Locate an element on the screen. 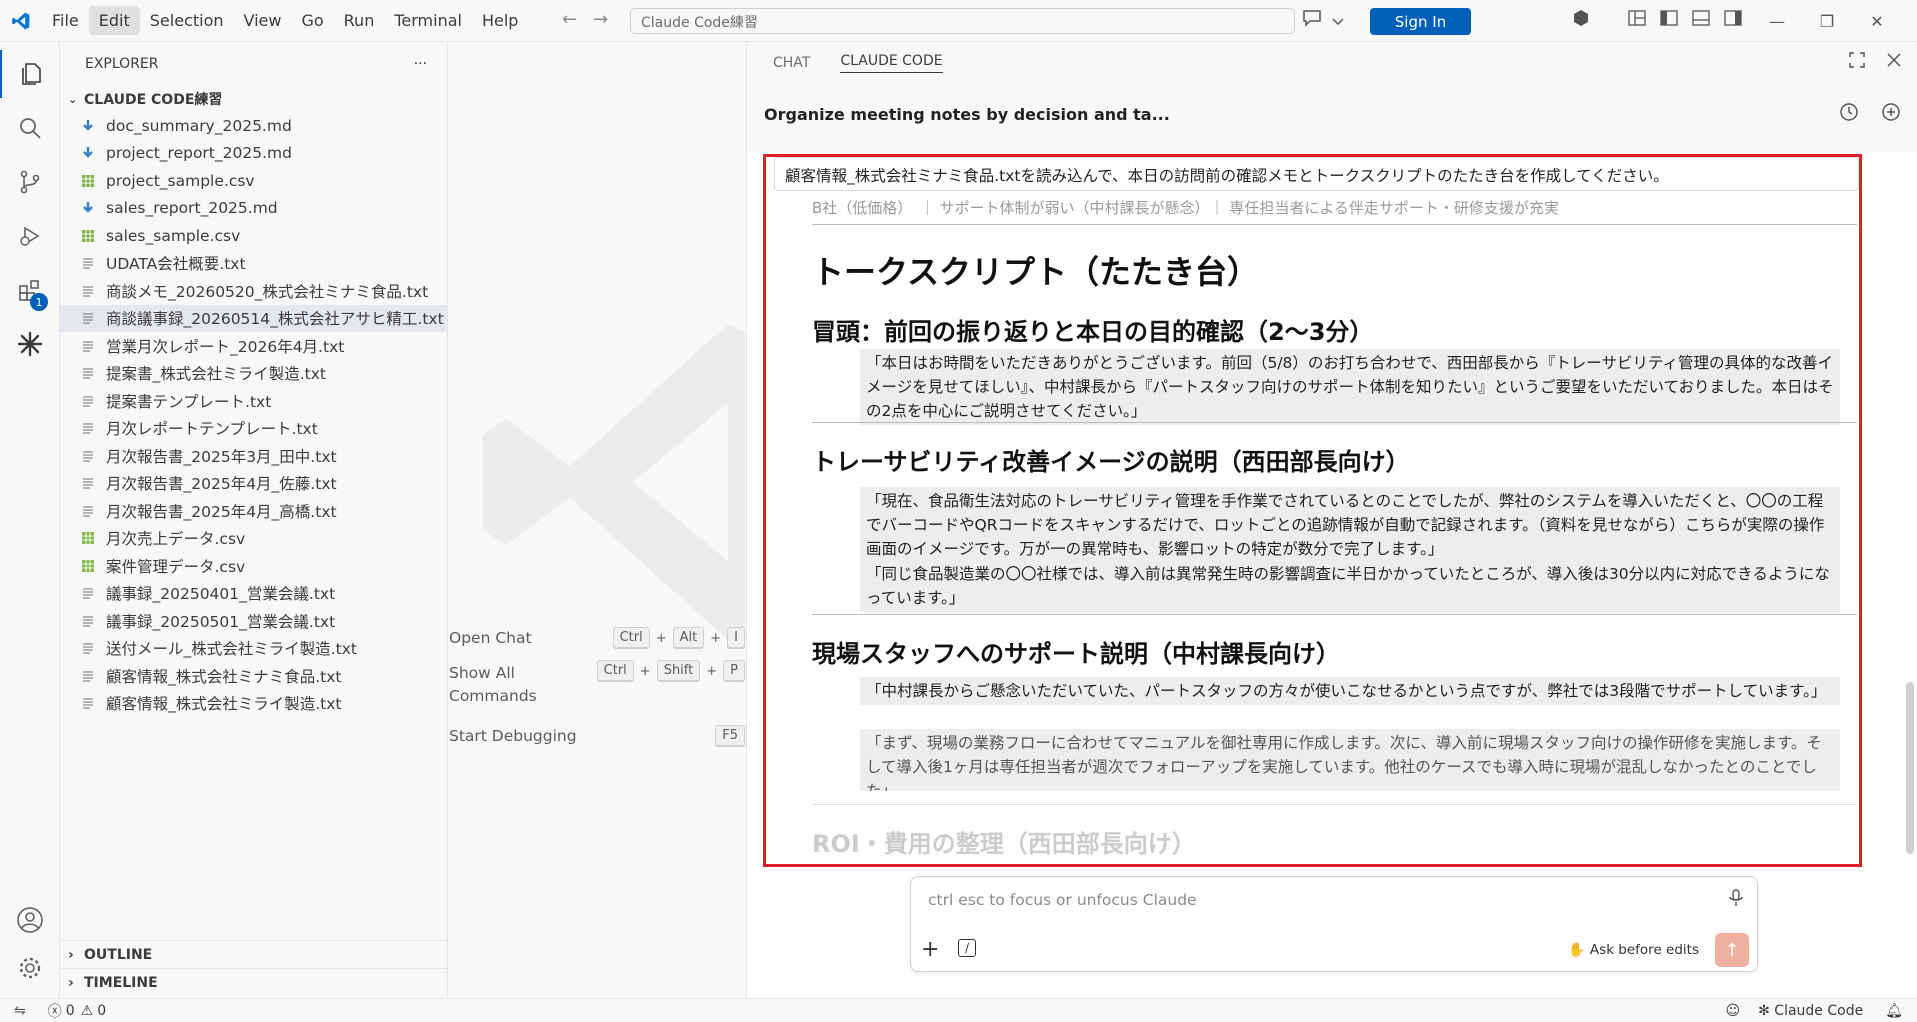  ask-mode-toggle: ✋ Ask before edits is located at coordinates (1633, 950).